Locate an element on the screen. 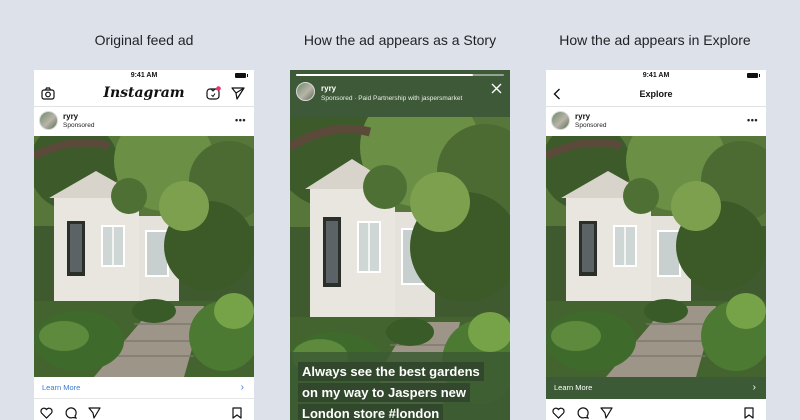 Image resolution: width=800 pixels, height=420 pixels. send-icon is located at coordinates (238, 93).